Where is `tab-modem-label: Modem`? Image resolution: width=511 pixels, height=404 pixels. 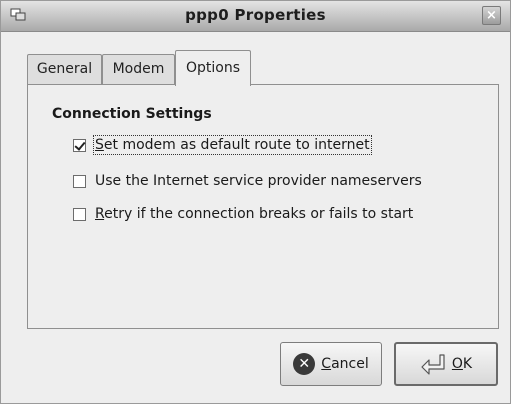 tab-modem-label: Modem is located at coordinates (138, 69).